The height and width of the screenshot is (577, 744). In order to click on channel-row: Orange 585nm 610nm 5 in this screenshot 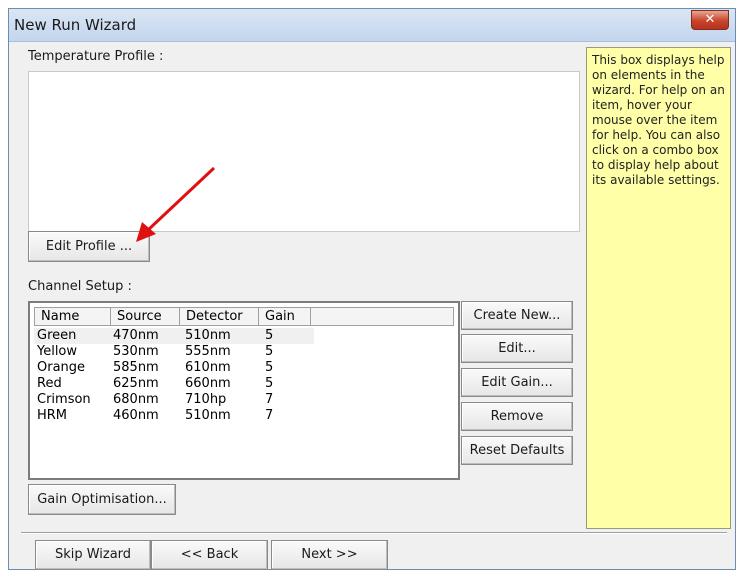, I will do `click(174, 368)`.